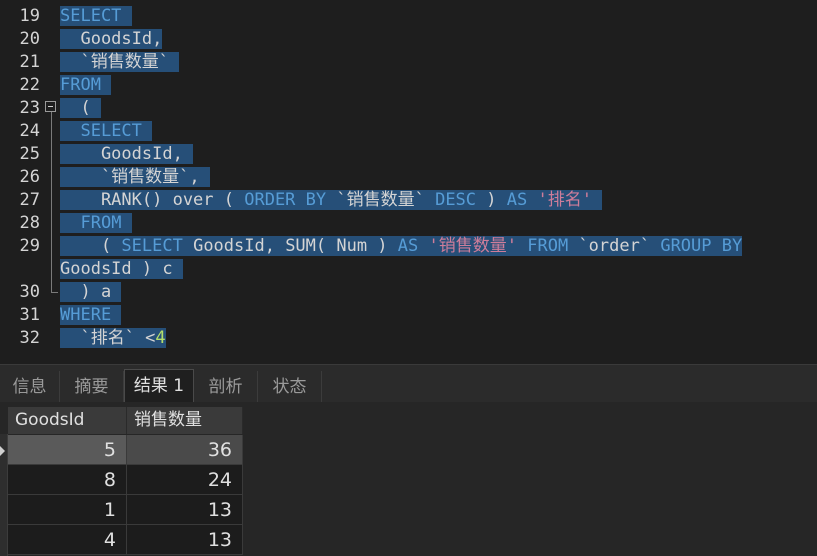  I want to click on code-line: GoodsId ) c, so click(121, 269).